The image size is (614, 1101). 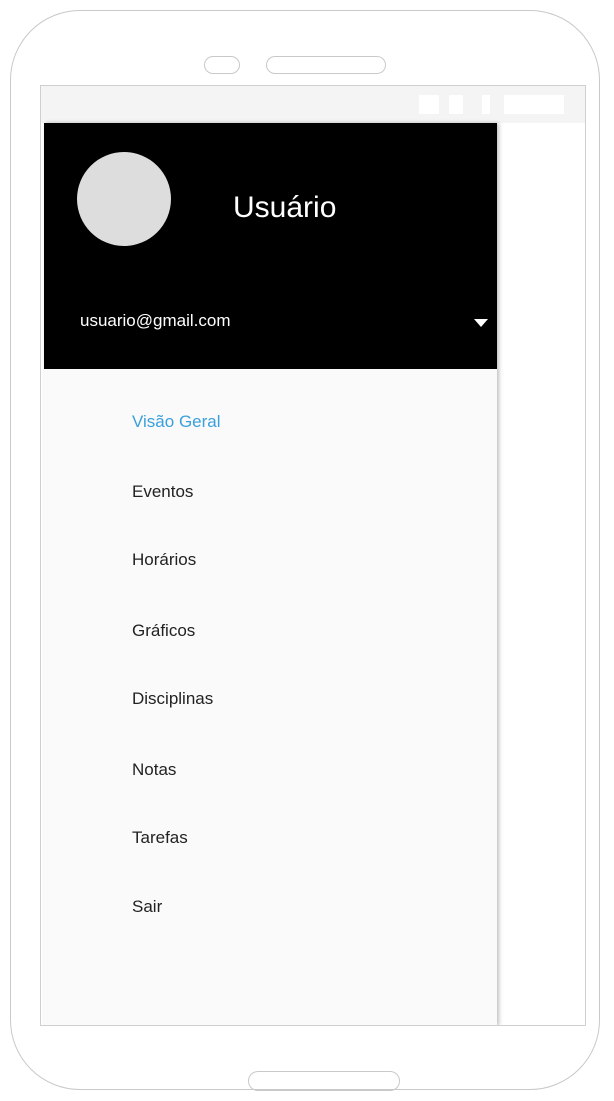 What do you see at coordinates (172, 699) in the screenshot?
I see `menu-item-disciplinas: Disciplinas` at bounding box center [172, 699].